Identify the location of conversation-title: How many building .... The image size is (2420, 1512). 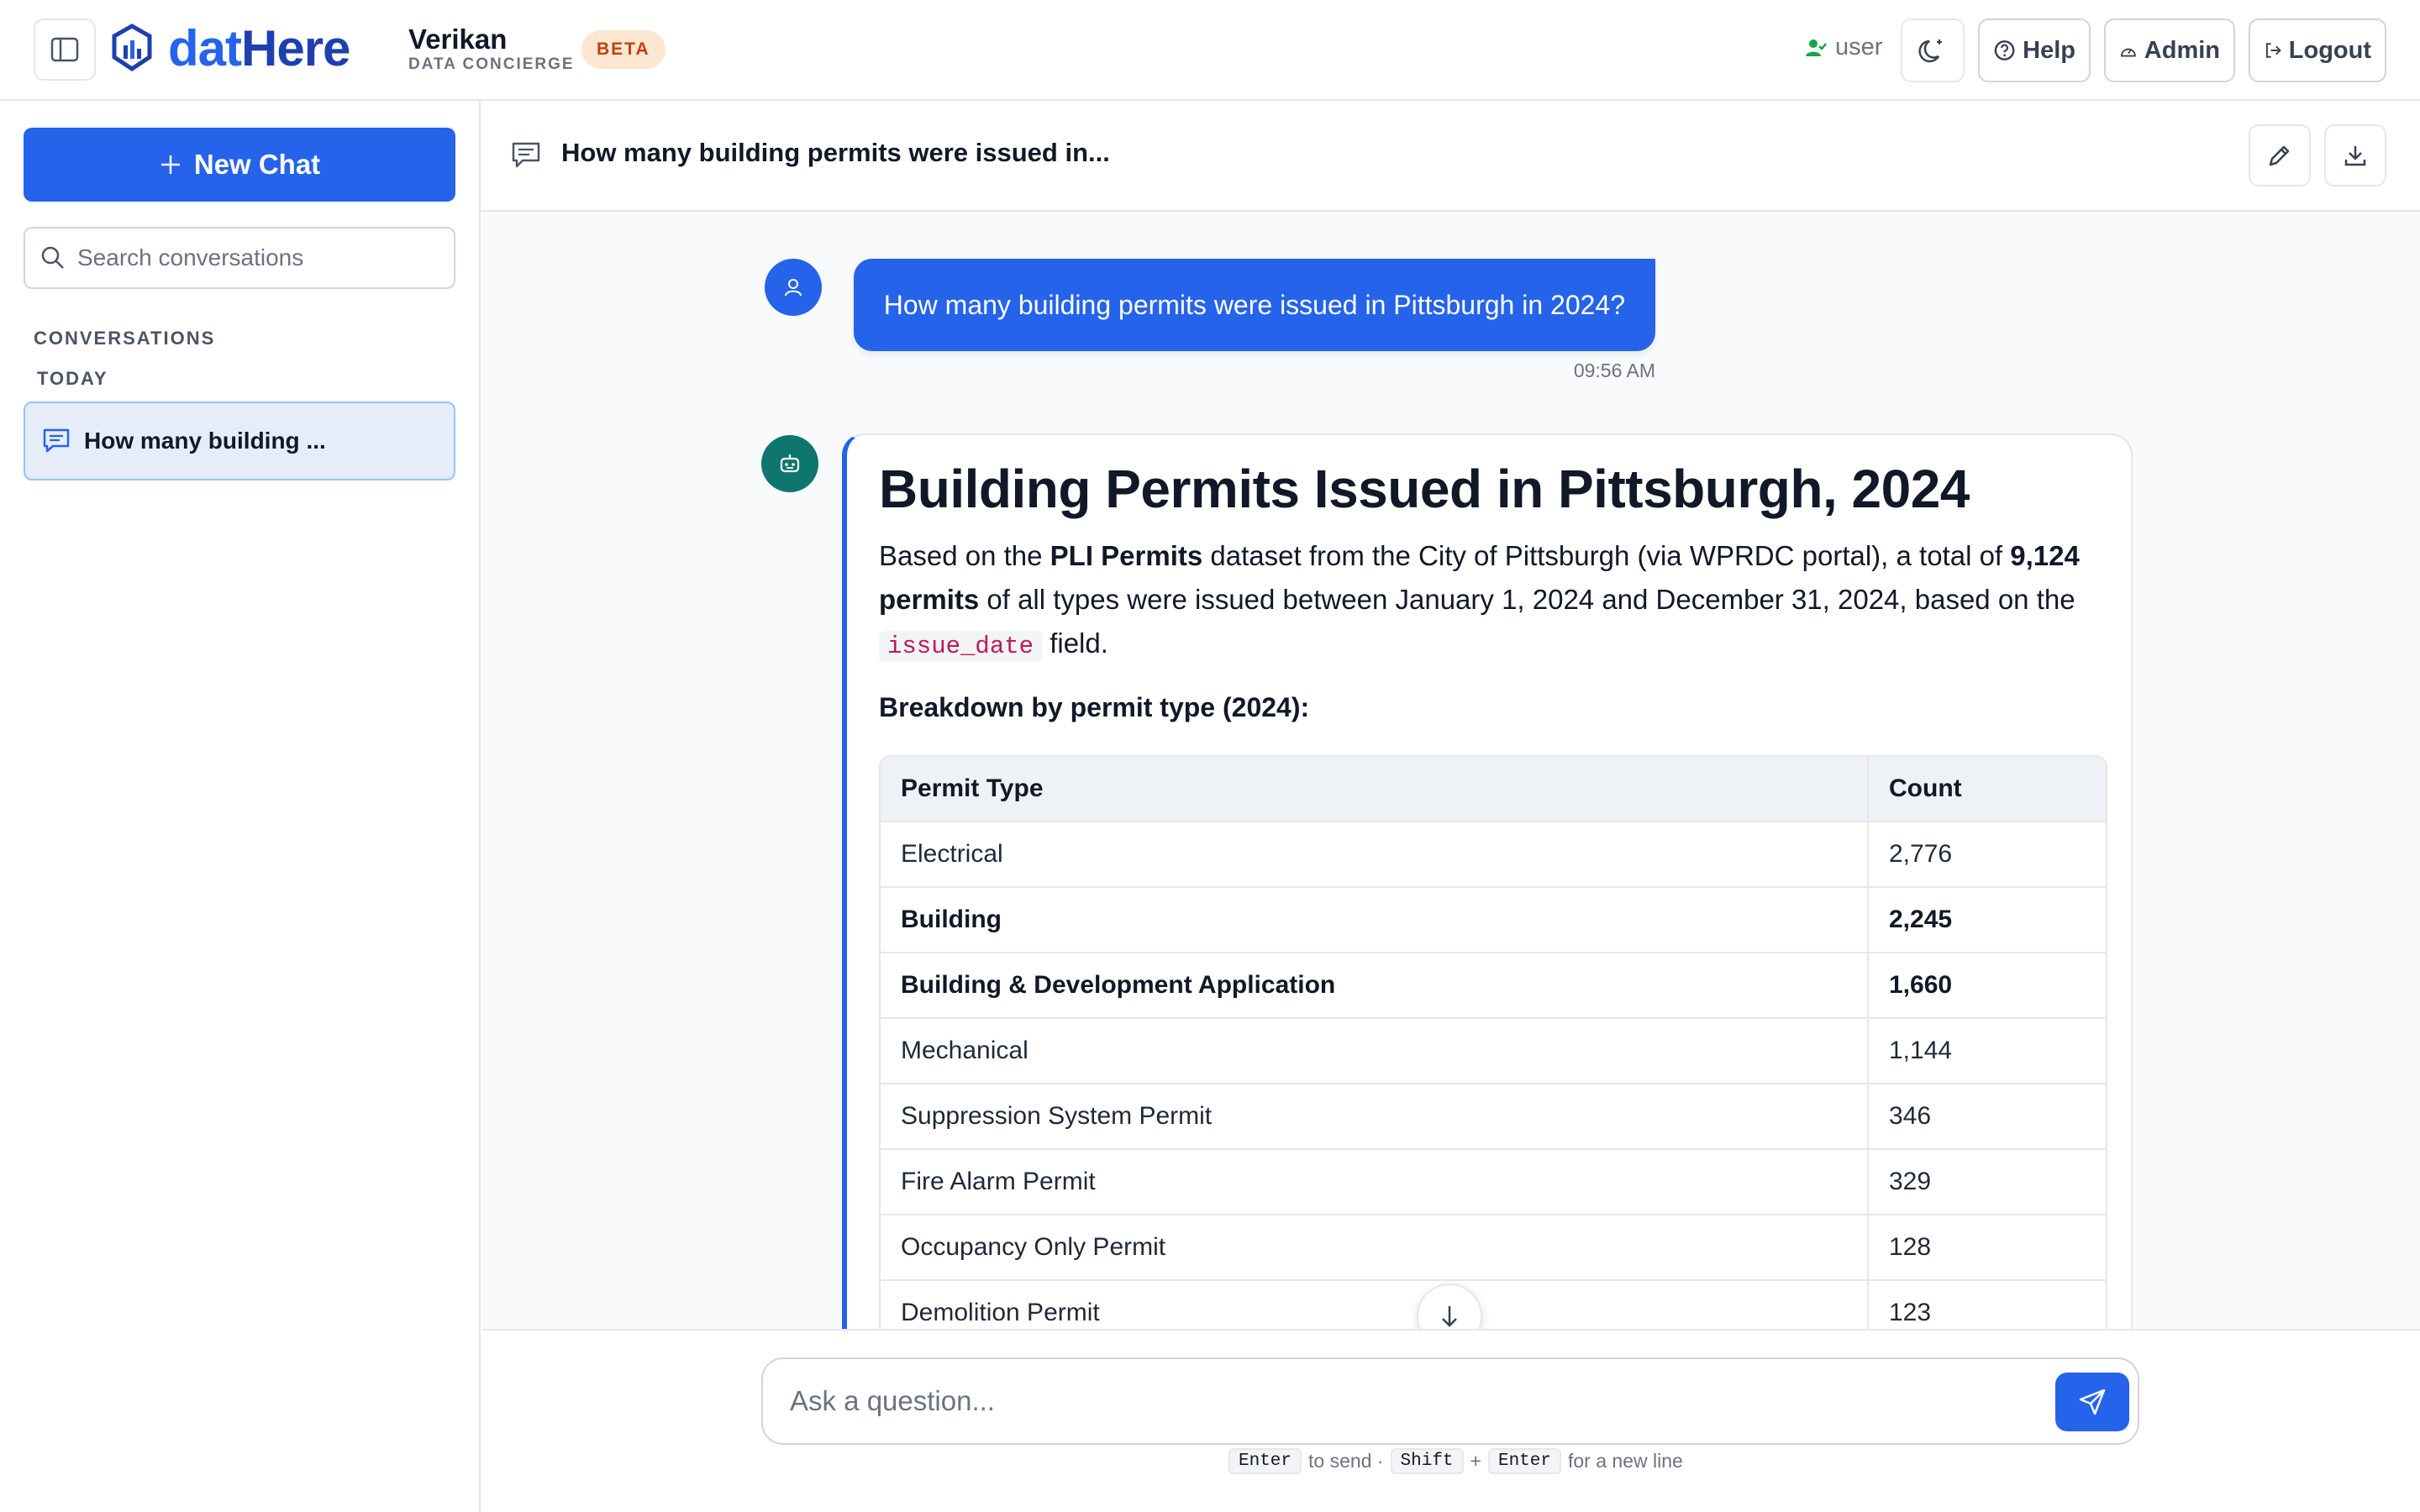
(205, 441).